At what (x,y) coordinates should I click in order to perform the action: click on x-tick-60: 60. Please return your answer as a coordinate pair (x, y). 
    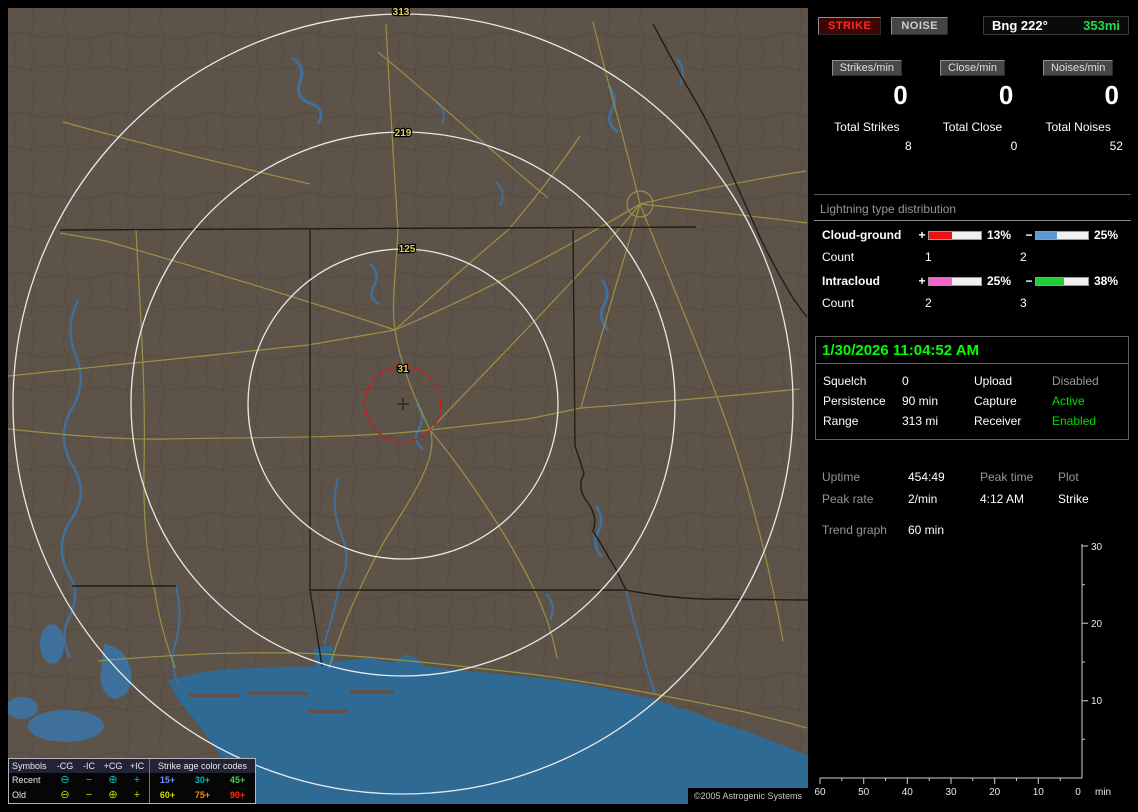
    Looking at the image, I should click on (820, 792).